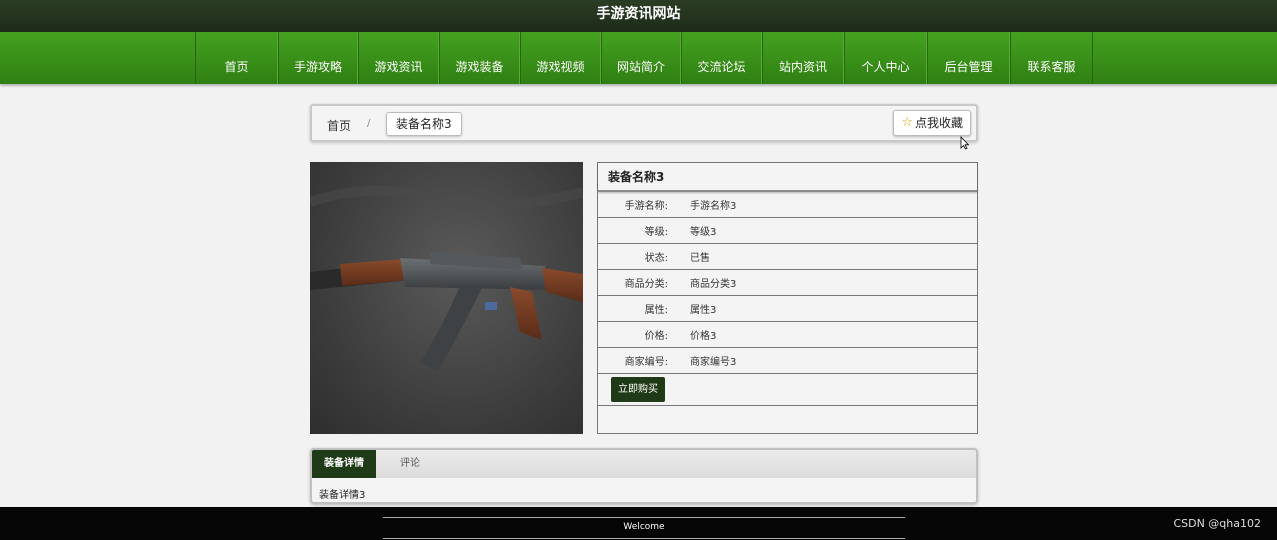 This screenshot has width=1277, height=540. Describe the element at coordinates (1217, 523) in the screenshot. I see `watermark: CSDN @qha102` at that location.